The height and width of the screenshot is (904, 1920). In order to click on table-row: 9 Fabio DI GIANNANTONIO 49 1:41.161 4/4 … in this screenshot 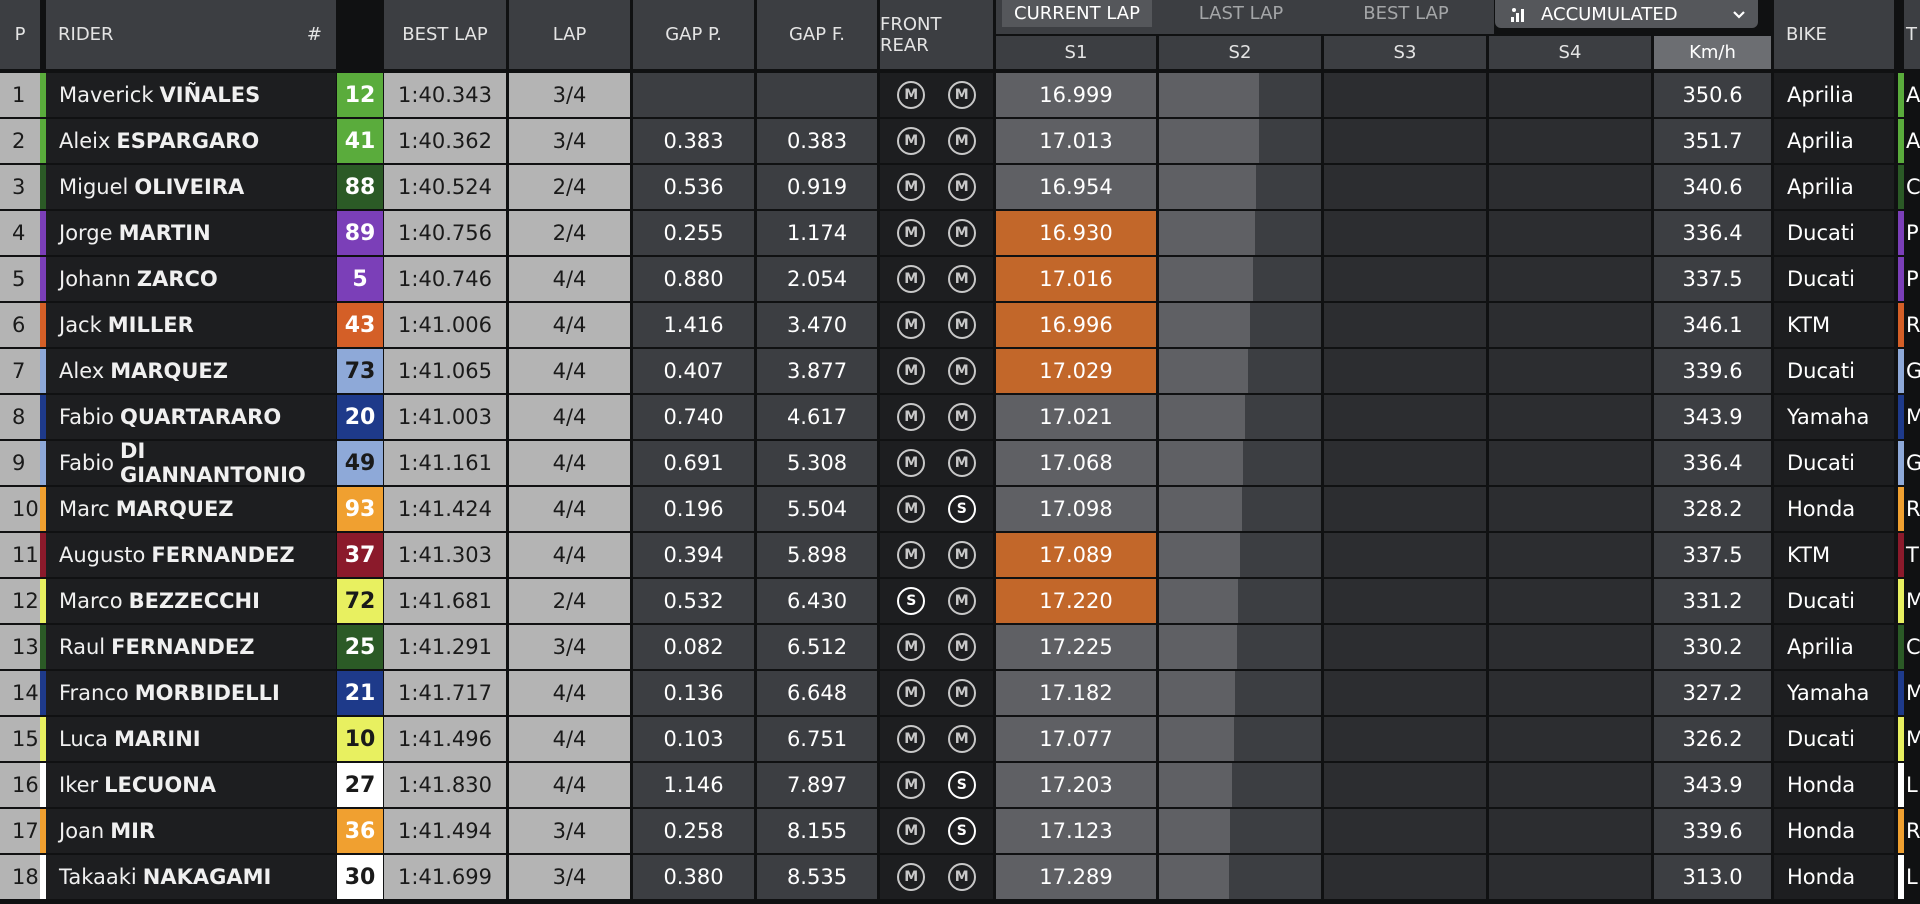, I will do `click(960, 463)`.